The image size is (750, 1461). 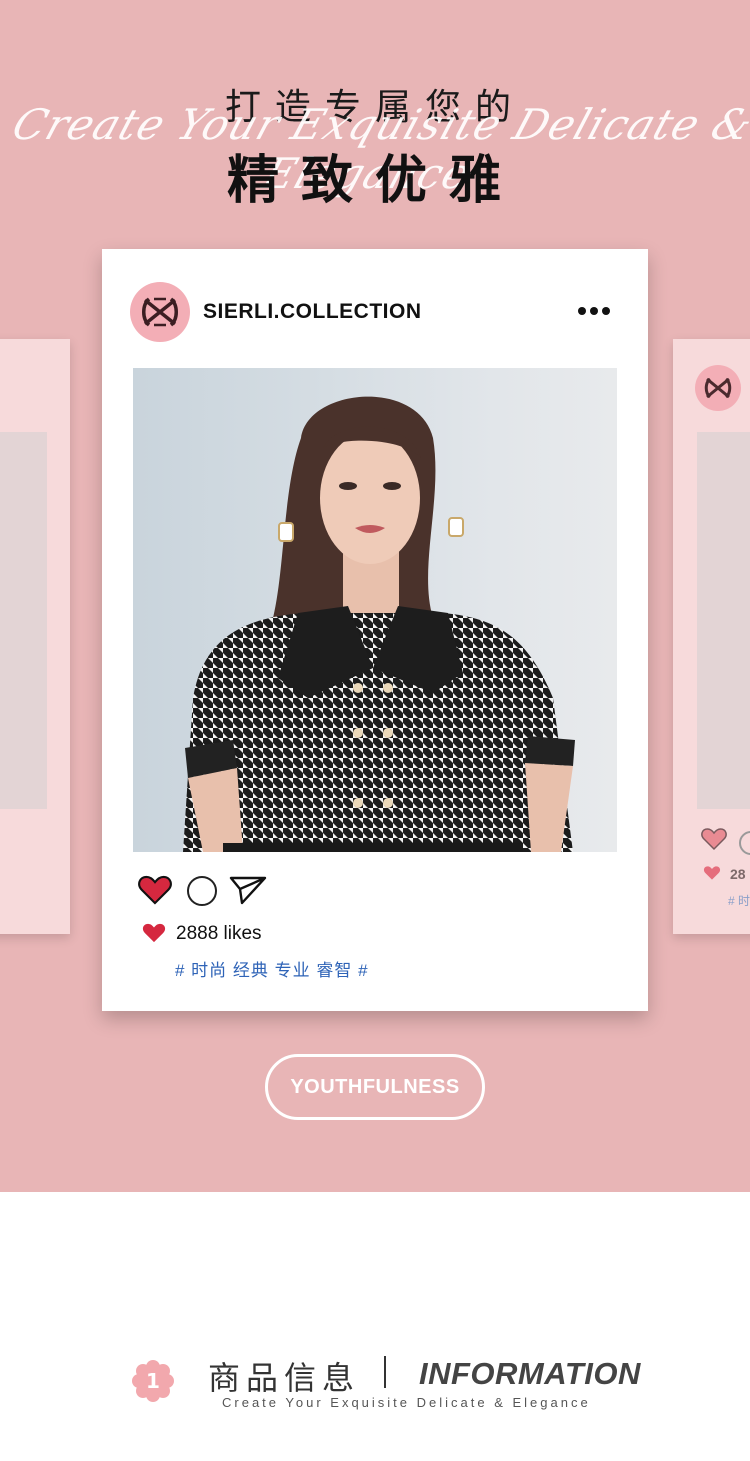 What do you see at coordinates (272, 968) in the screenshot?
I see `hashtags: # 时尚 经典 专业 睿智 #` at bounding box center [272, 968].